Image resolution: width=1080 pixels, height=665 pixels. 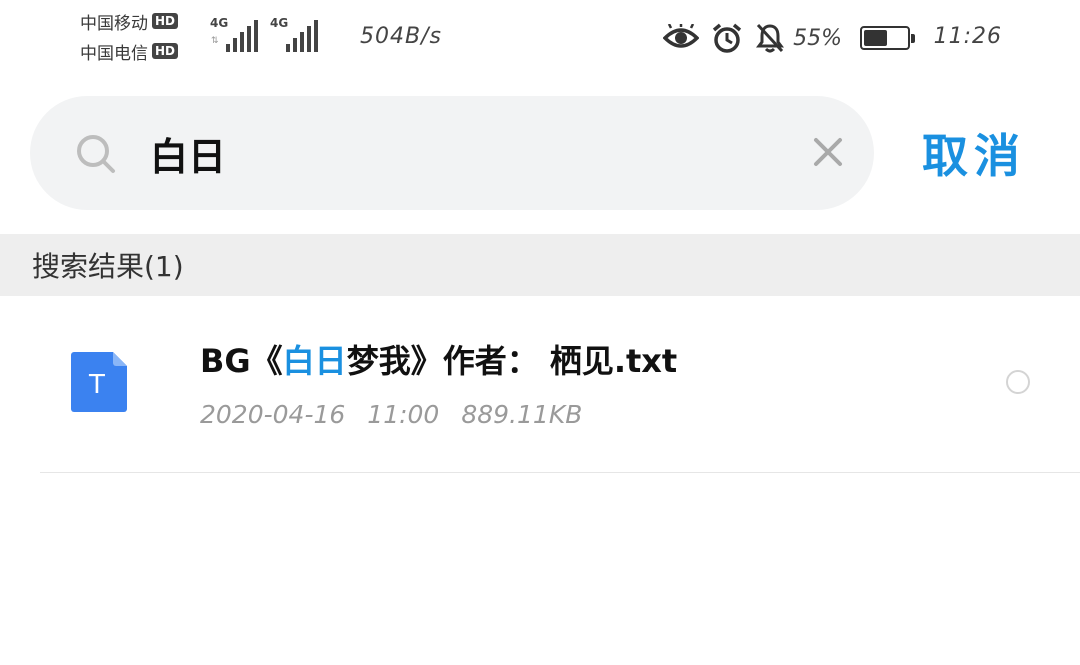 What do you see at coordinates (560, 472) in the screenshot?
I see `list-divider` at bounding box center [560, 472].